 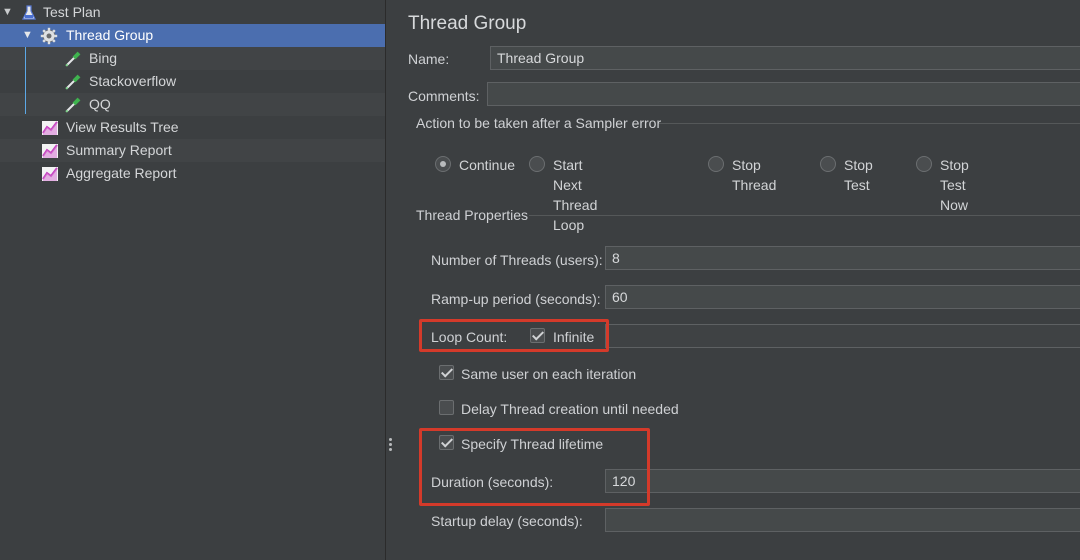 What do you see at coordinates (192, 35) in the screenshot?
I see `tree-item-thread-group: ▼ Thread Group` at bounding box center [192, 35].